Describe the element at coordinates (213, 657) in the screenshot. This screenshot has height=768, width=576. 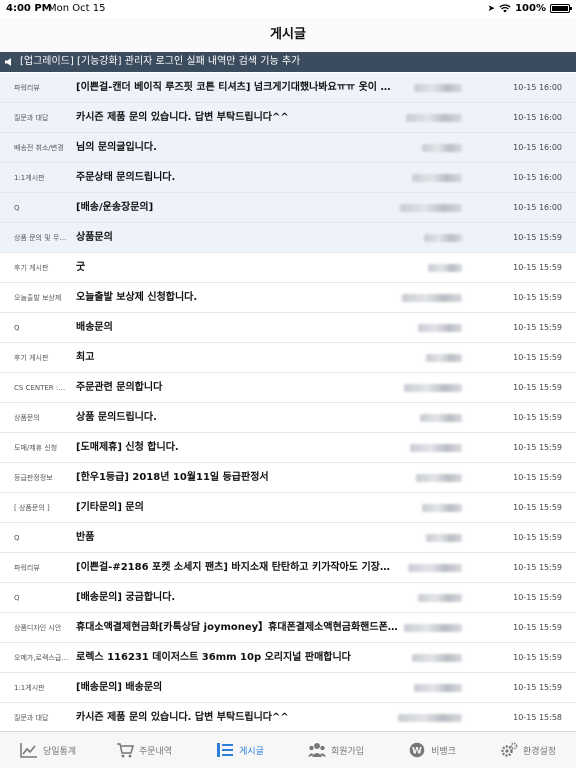
I see `post-title: 로렉스 116231 데이저스트 36mm 10p 오리지널 판매합니다` at that location.